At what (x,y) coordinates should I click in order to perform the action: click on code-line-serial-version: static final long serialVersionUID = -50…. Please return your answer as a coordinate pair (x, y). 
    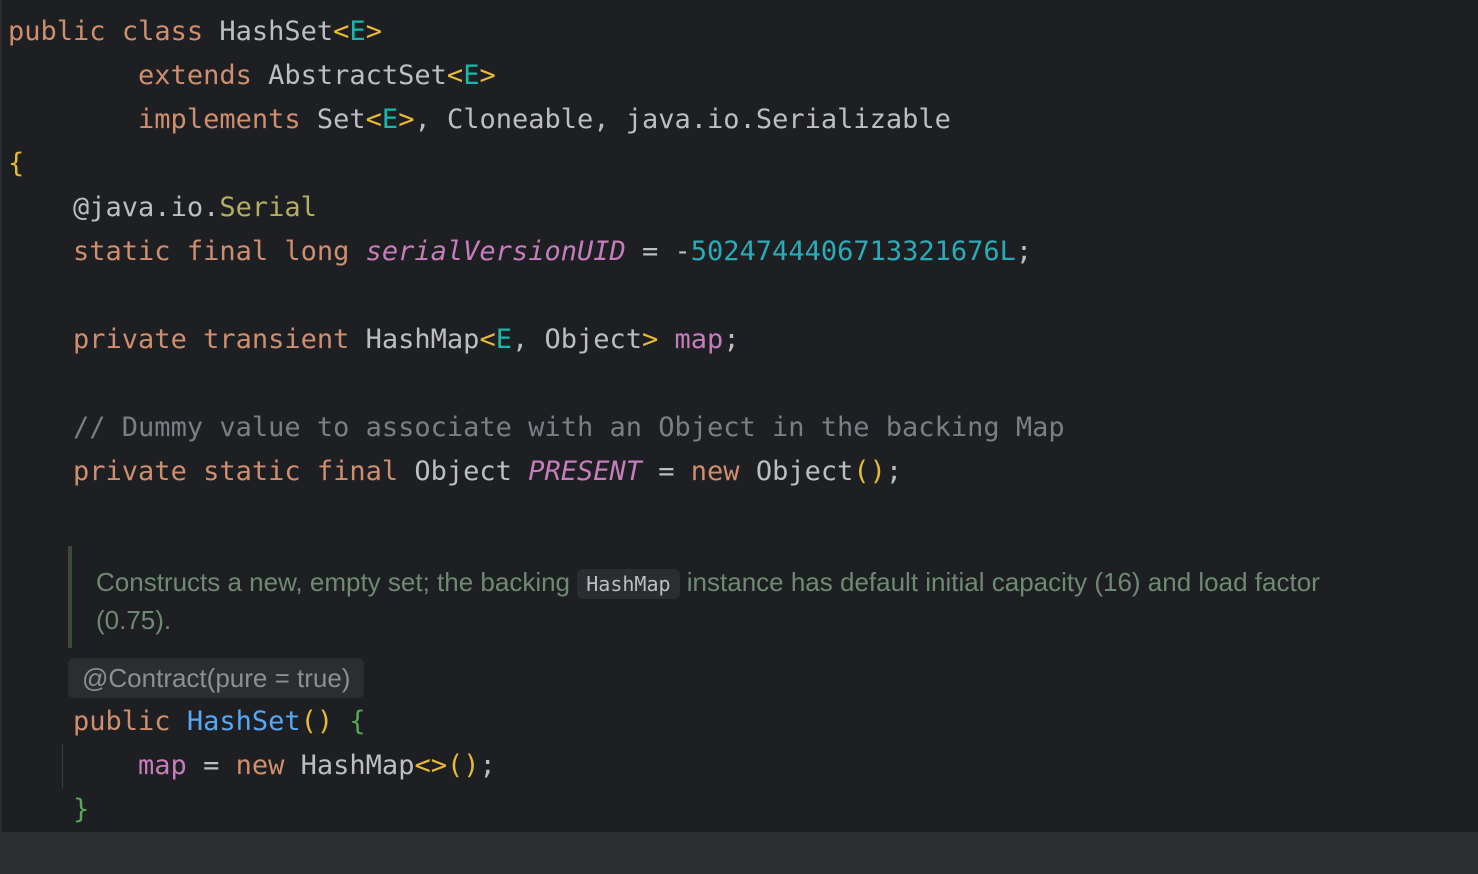
    Looking at the image, I should click on (553, 251).